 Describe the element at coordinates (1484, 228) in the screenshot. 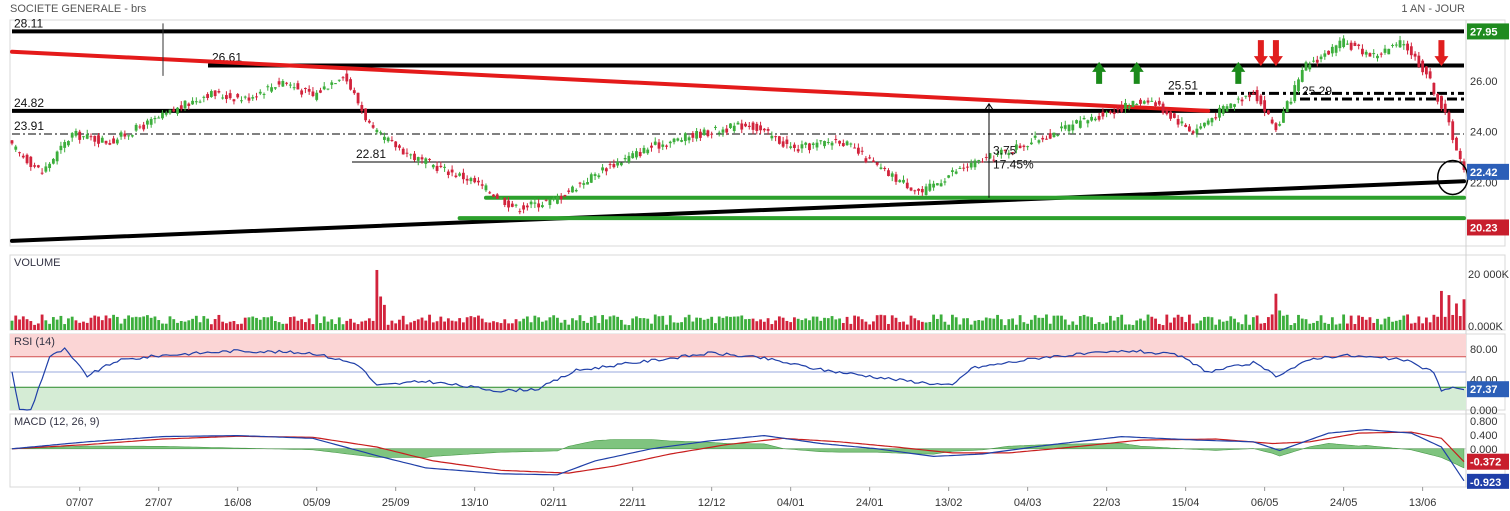

I see `price-badge-label: 20.23` at that location.